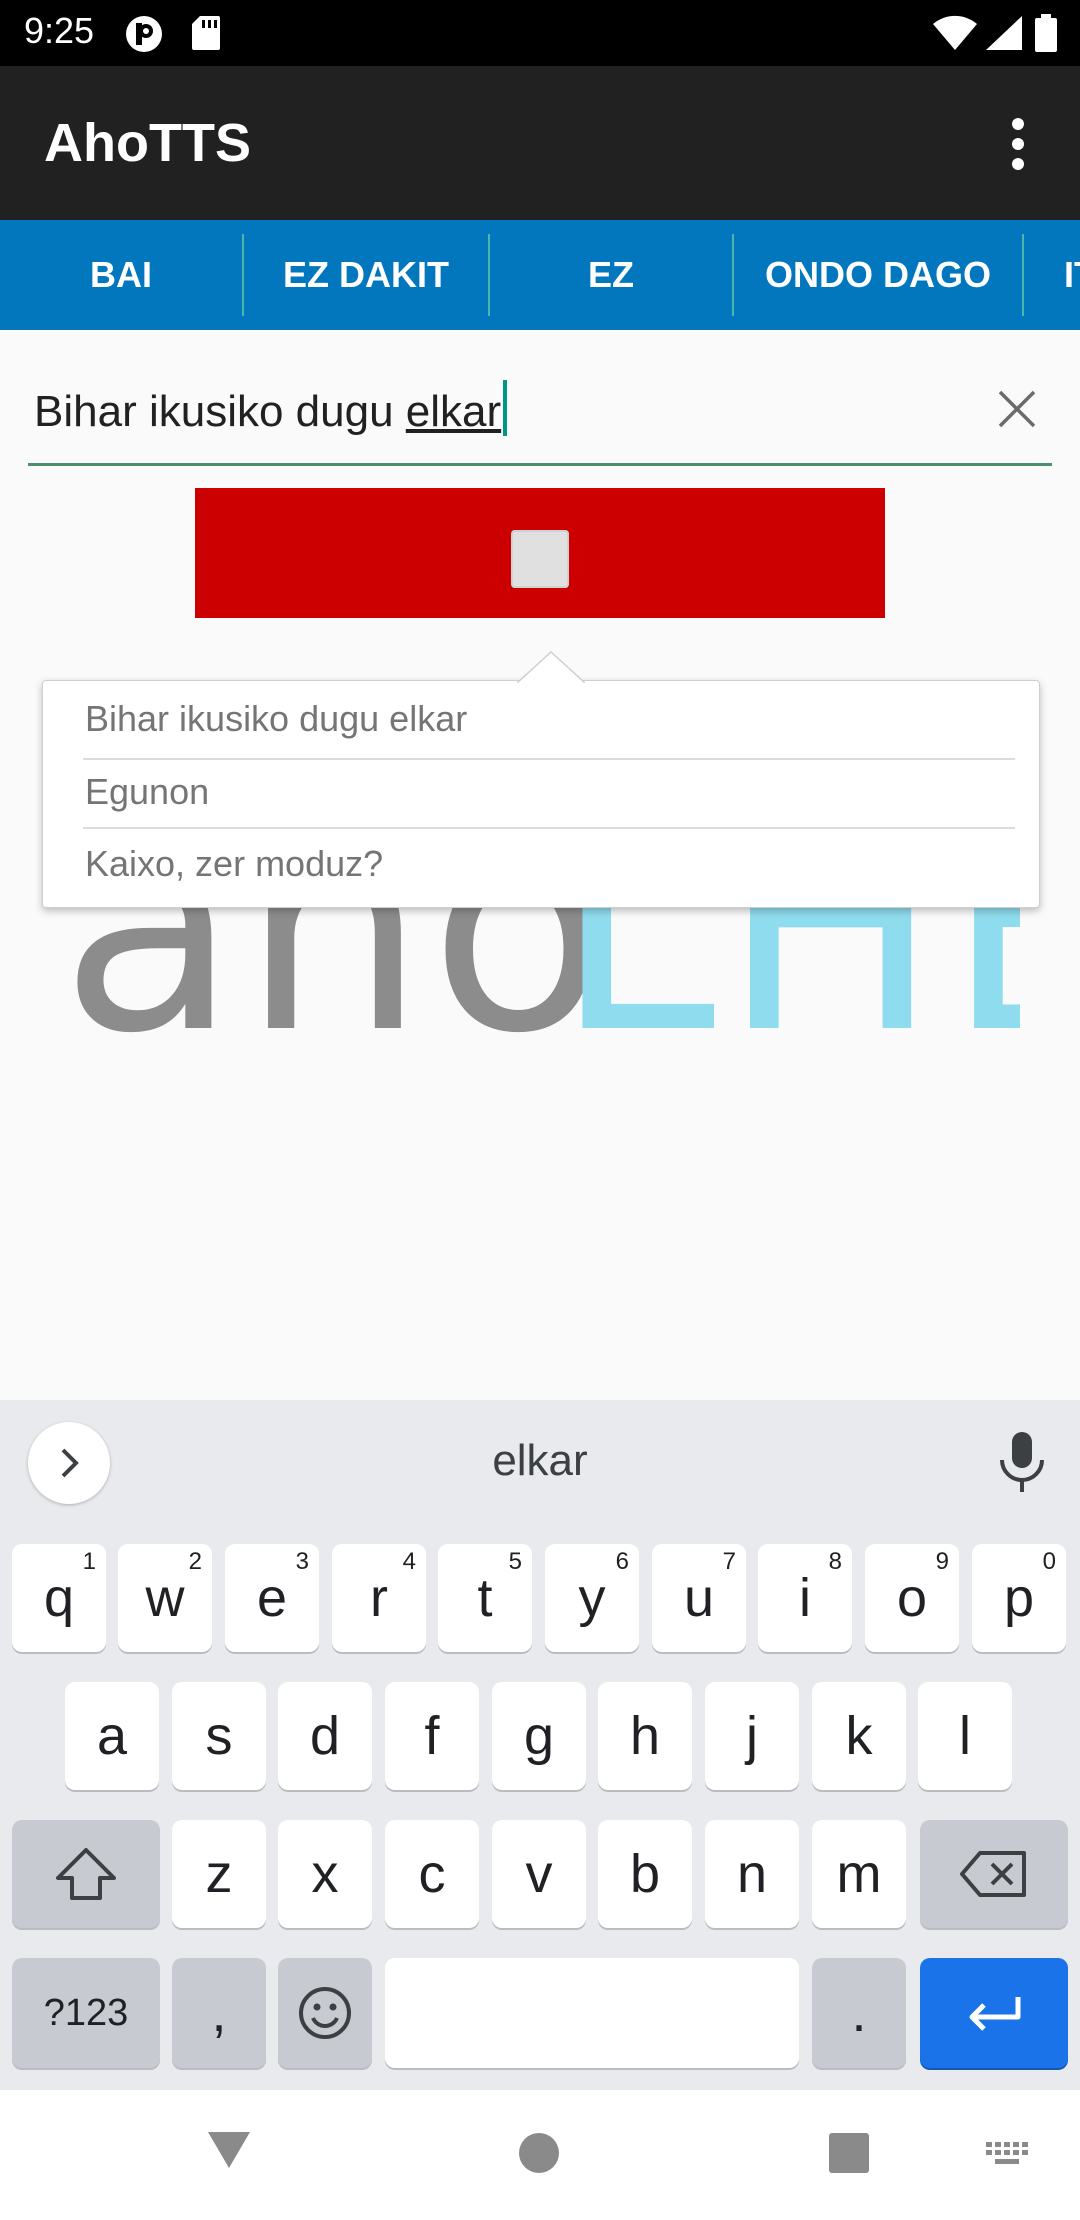  What do you see at coordinates (325, 1874) in the screenshot?
I see `key-x: x` at bounding box center [325, 1874].